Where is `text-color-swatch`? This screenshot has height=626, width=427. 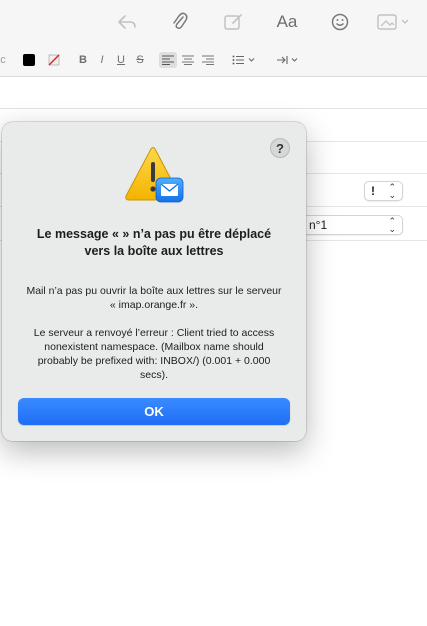 text-color-swatch is located at coordinates (29, 60).